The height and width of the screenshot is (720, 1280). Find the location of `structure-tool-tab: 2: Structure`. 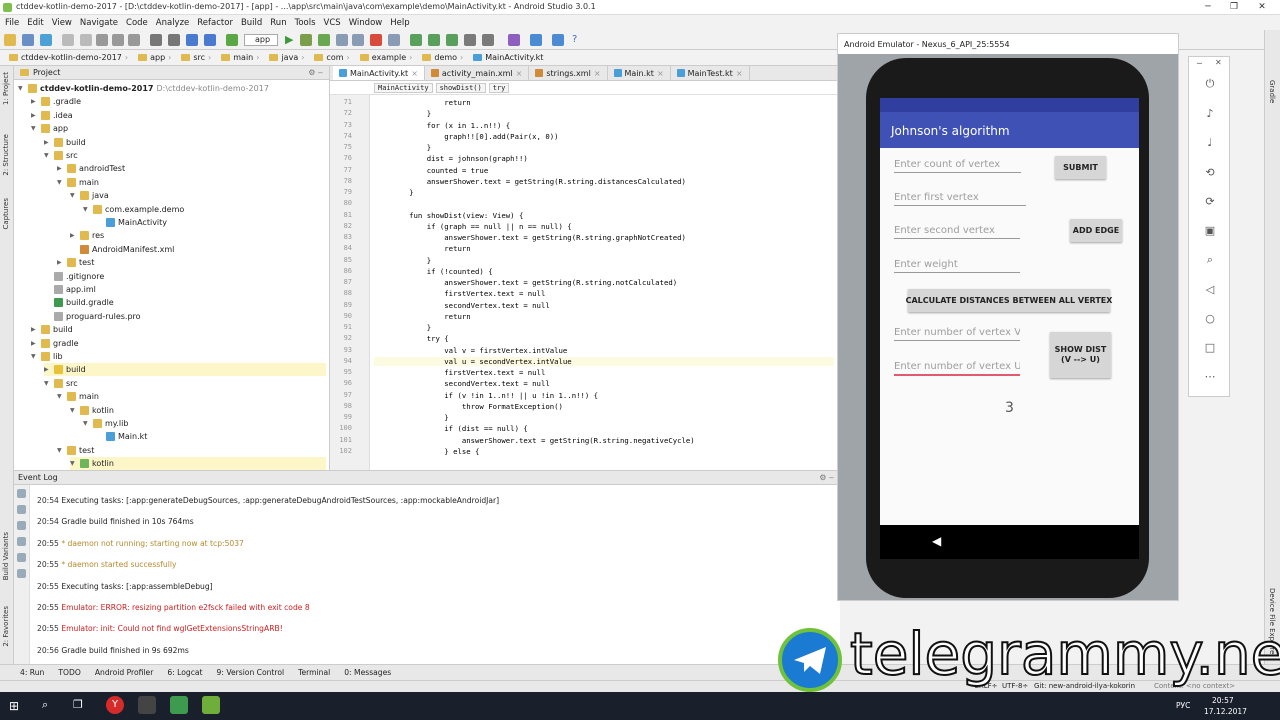

structure-tool-tab: 2: Structure is located at coordinates (6, 155).